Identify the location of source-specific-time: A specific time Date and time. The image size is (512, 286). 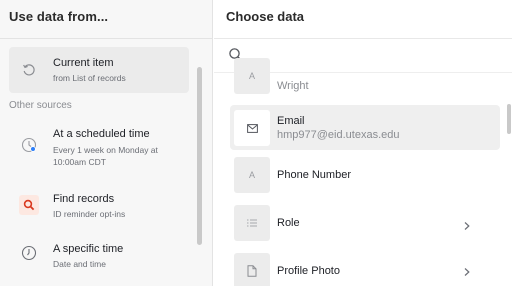
(99, 256).